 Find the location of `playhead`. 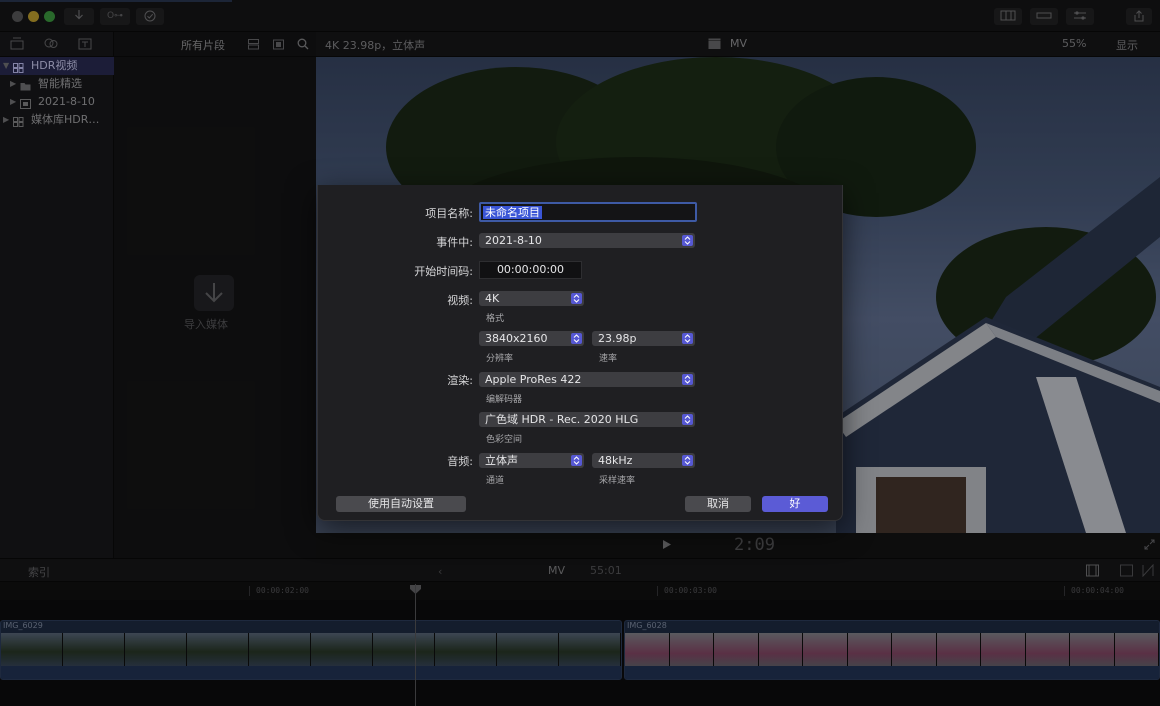

playhead is located at coordinates (415, 645).